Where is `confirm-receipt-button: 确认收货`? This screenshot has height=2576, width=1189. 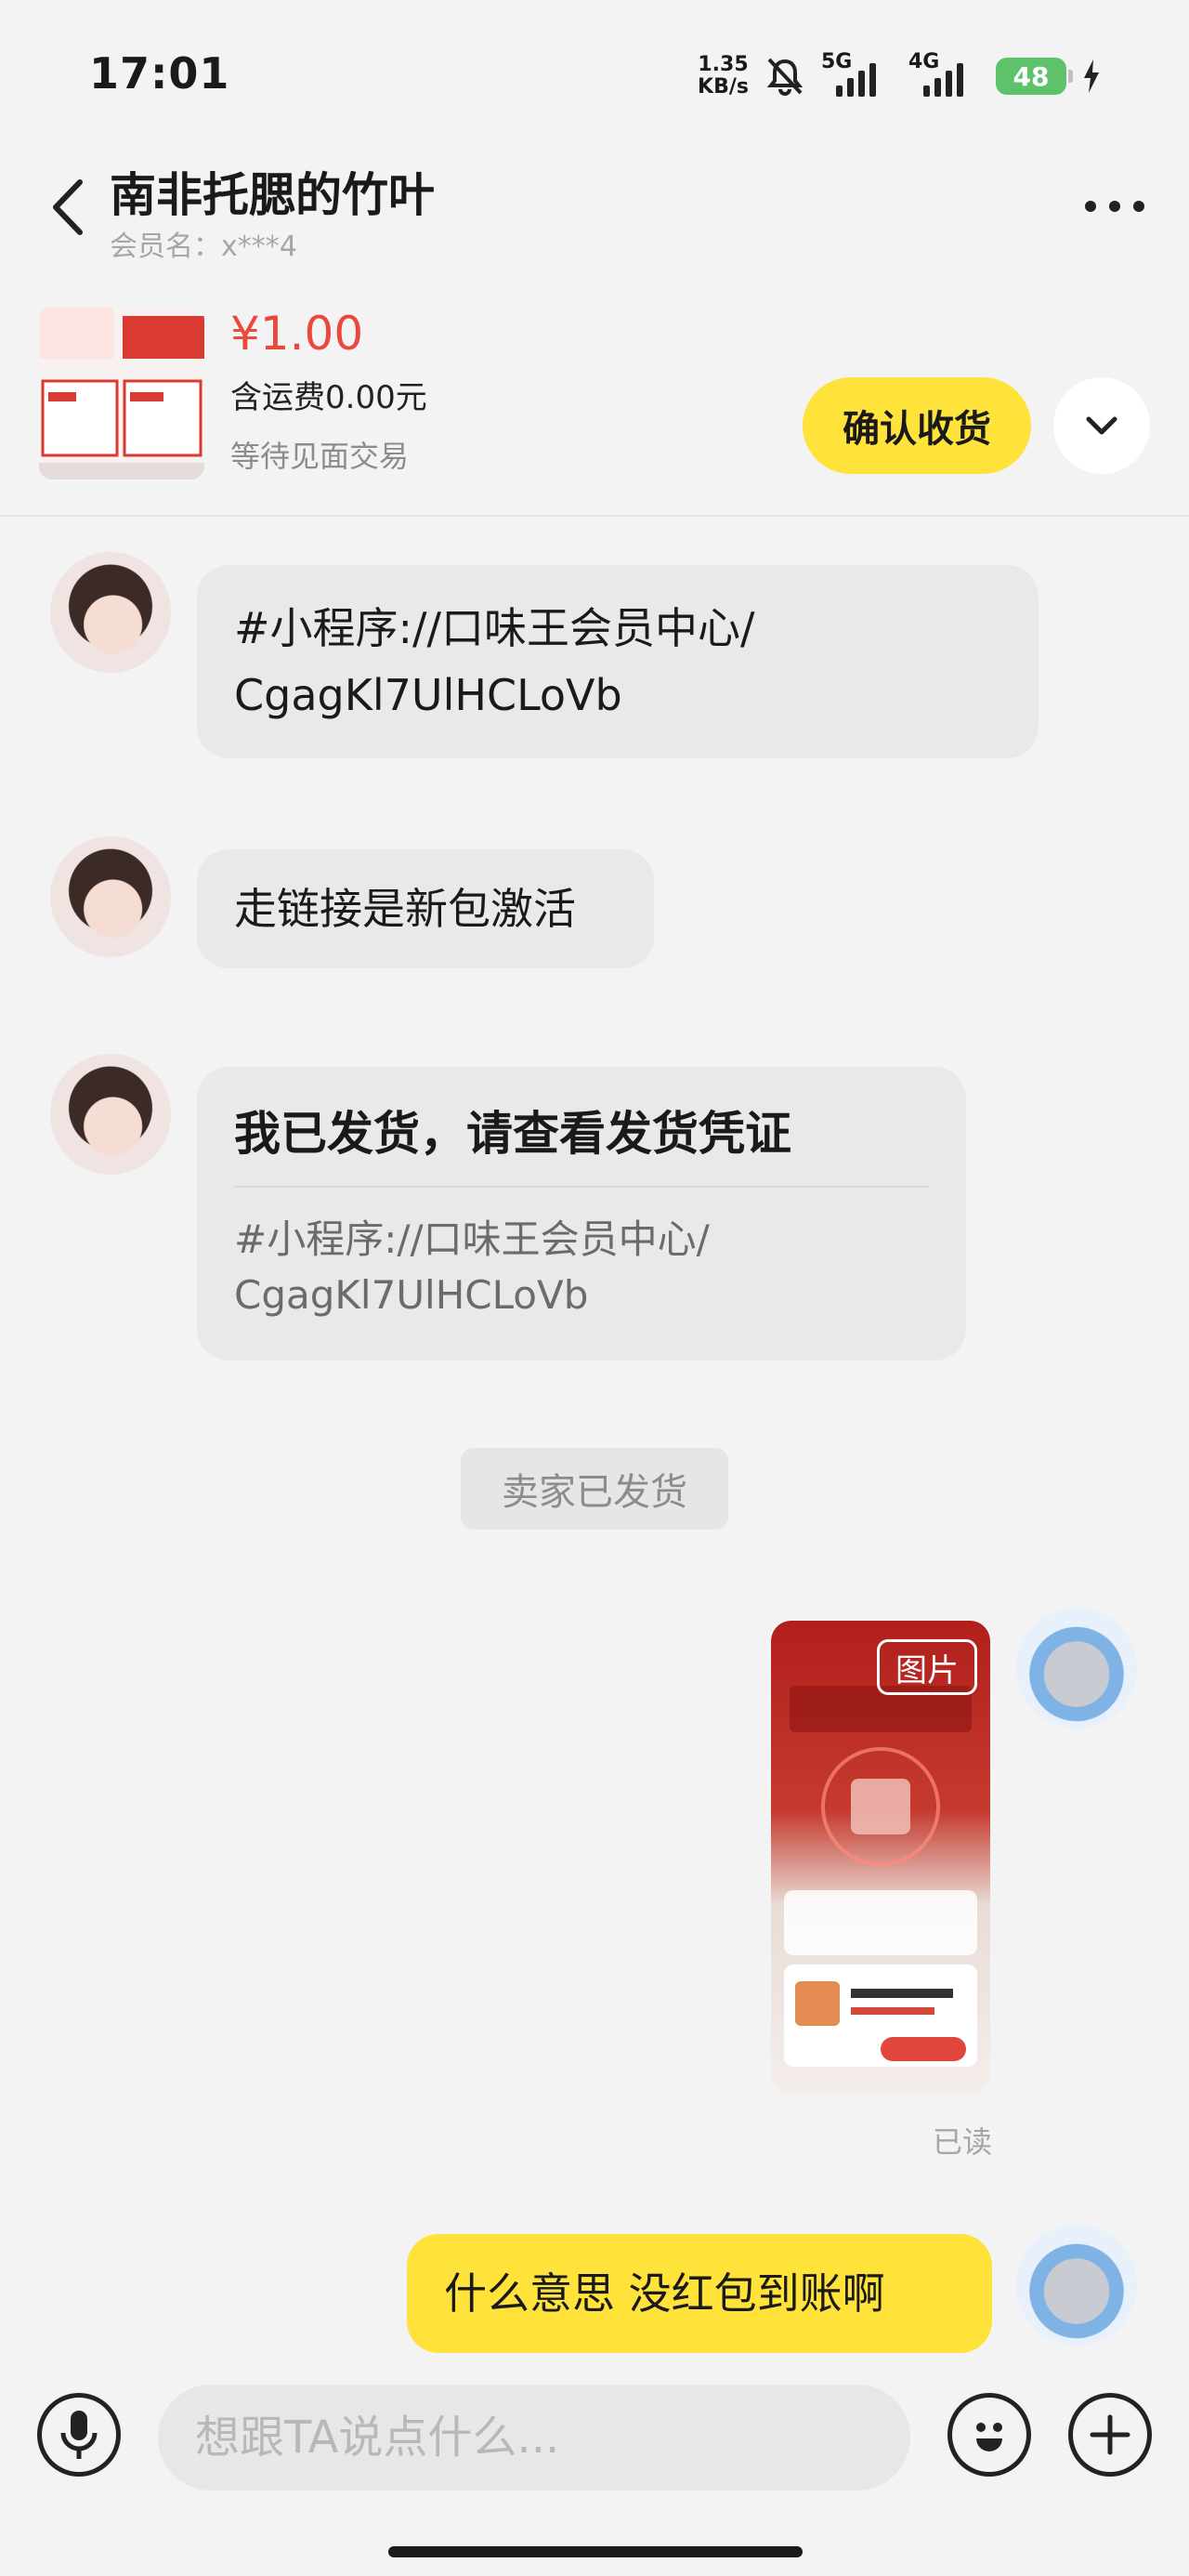
confirm-receipt-button: 确认收货 is located at coordinates (917, 425).